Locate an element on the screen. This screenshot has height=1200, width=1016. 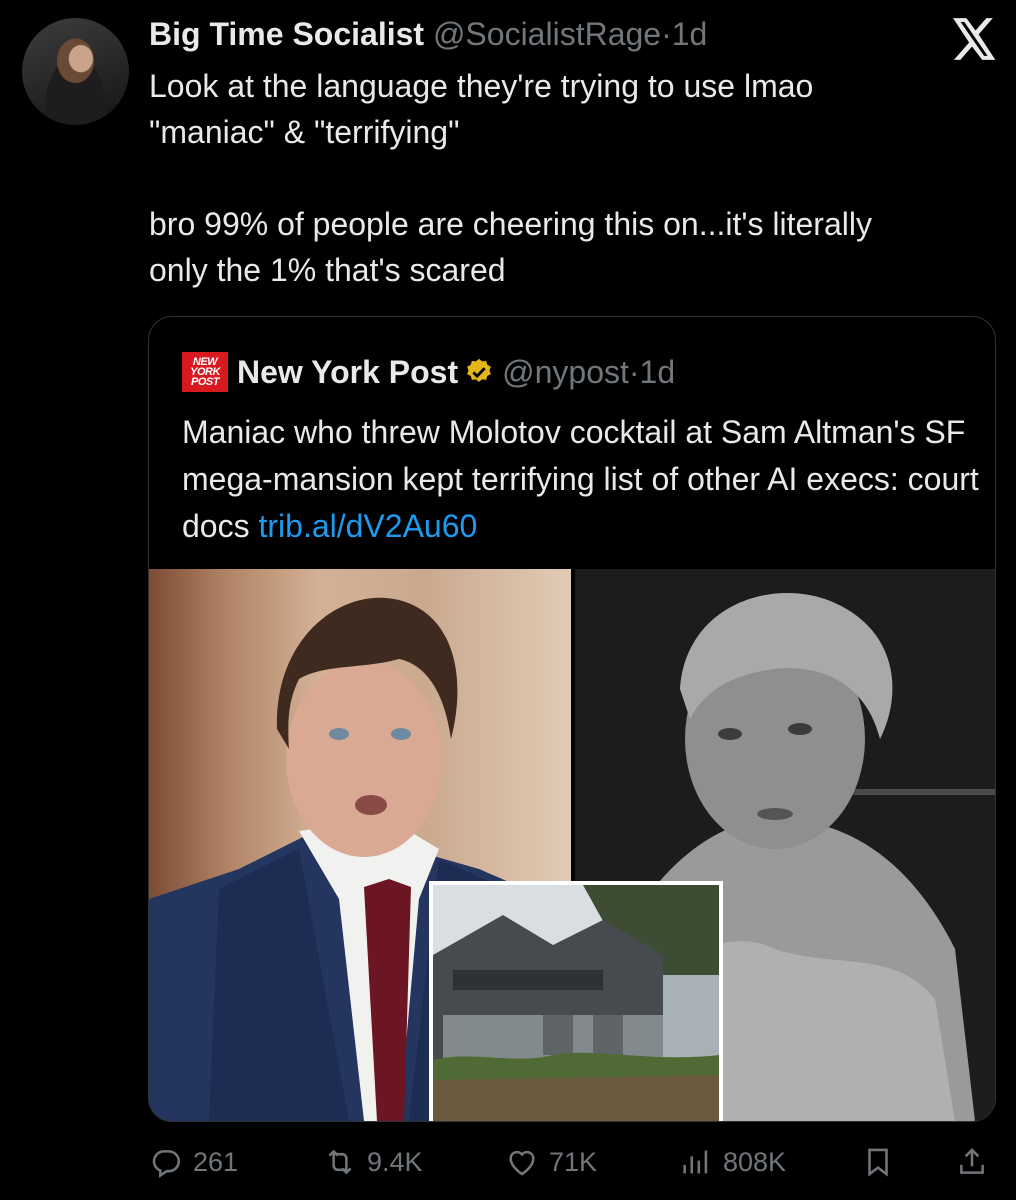
like-count: 71K is located at coordinates (573, 1161).